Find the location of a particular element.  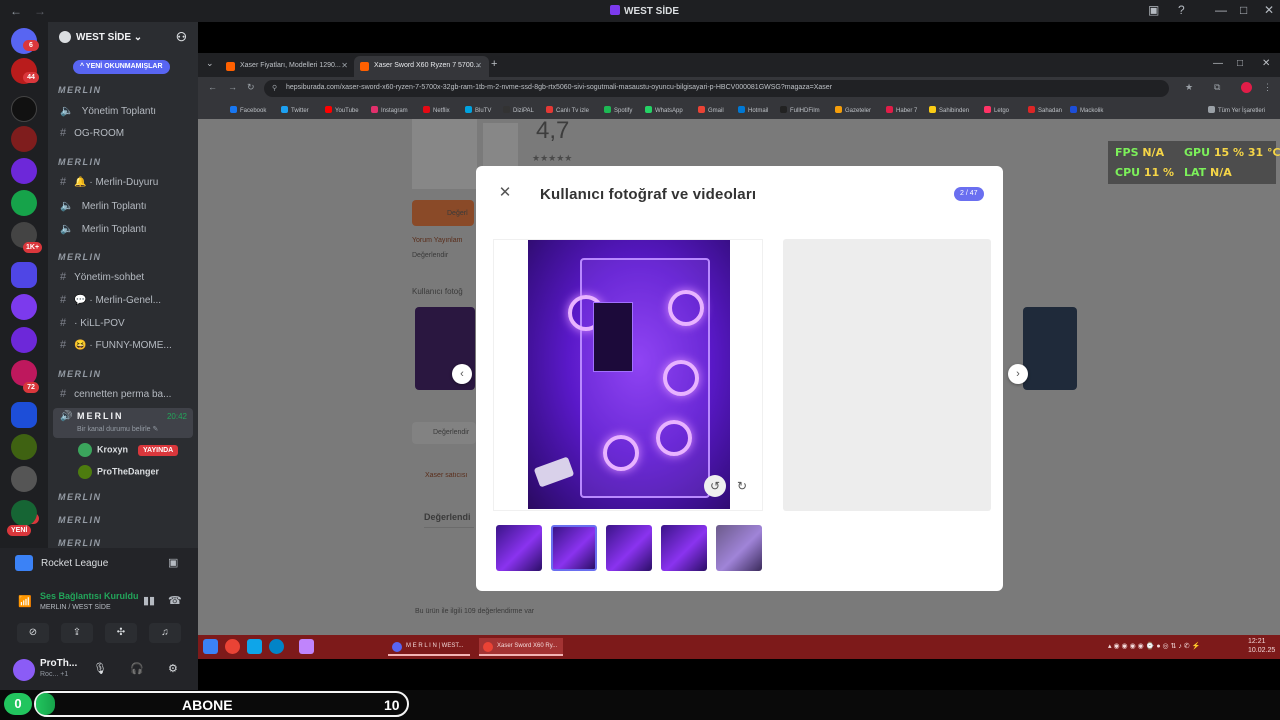

back-icon: ← is located at coordinates (212, 87).